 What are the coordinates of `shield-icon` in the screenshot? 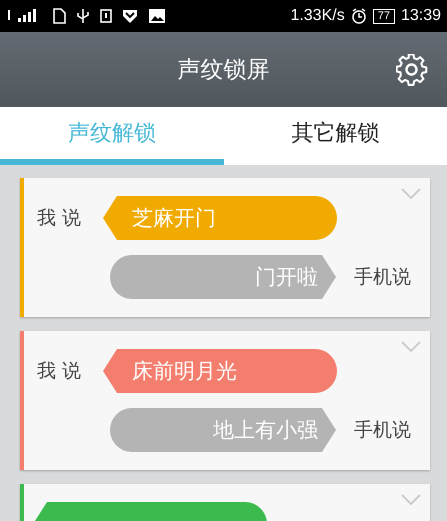 It's located at (130, 16).